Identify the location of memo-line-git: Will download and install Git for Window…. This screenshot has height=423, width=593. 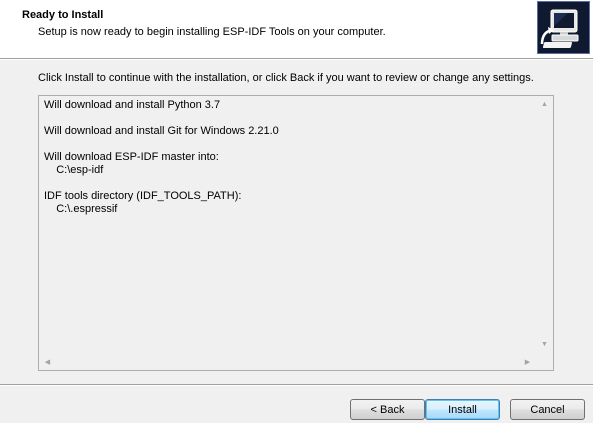
(161, 131).